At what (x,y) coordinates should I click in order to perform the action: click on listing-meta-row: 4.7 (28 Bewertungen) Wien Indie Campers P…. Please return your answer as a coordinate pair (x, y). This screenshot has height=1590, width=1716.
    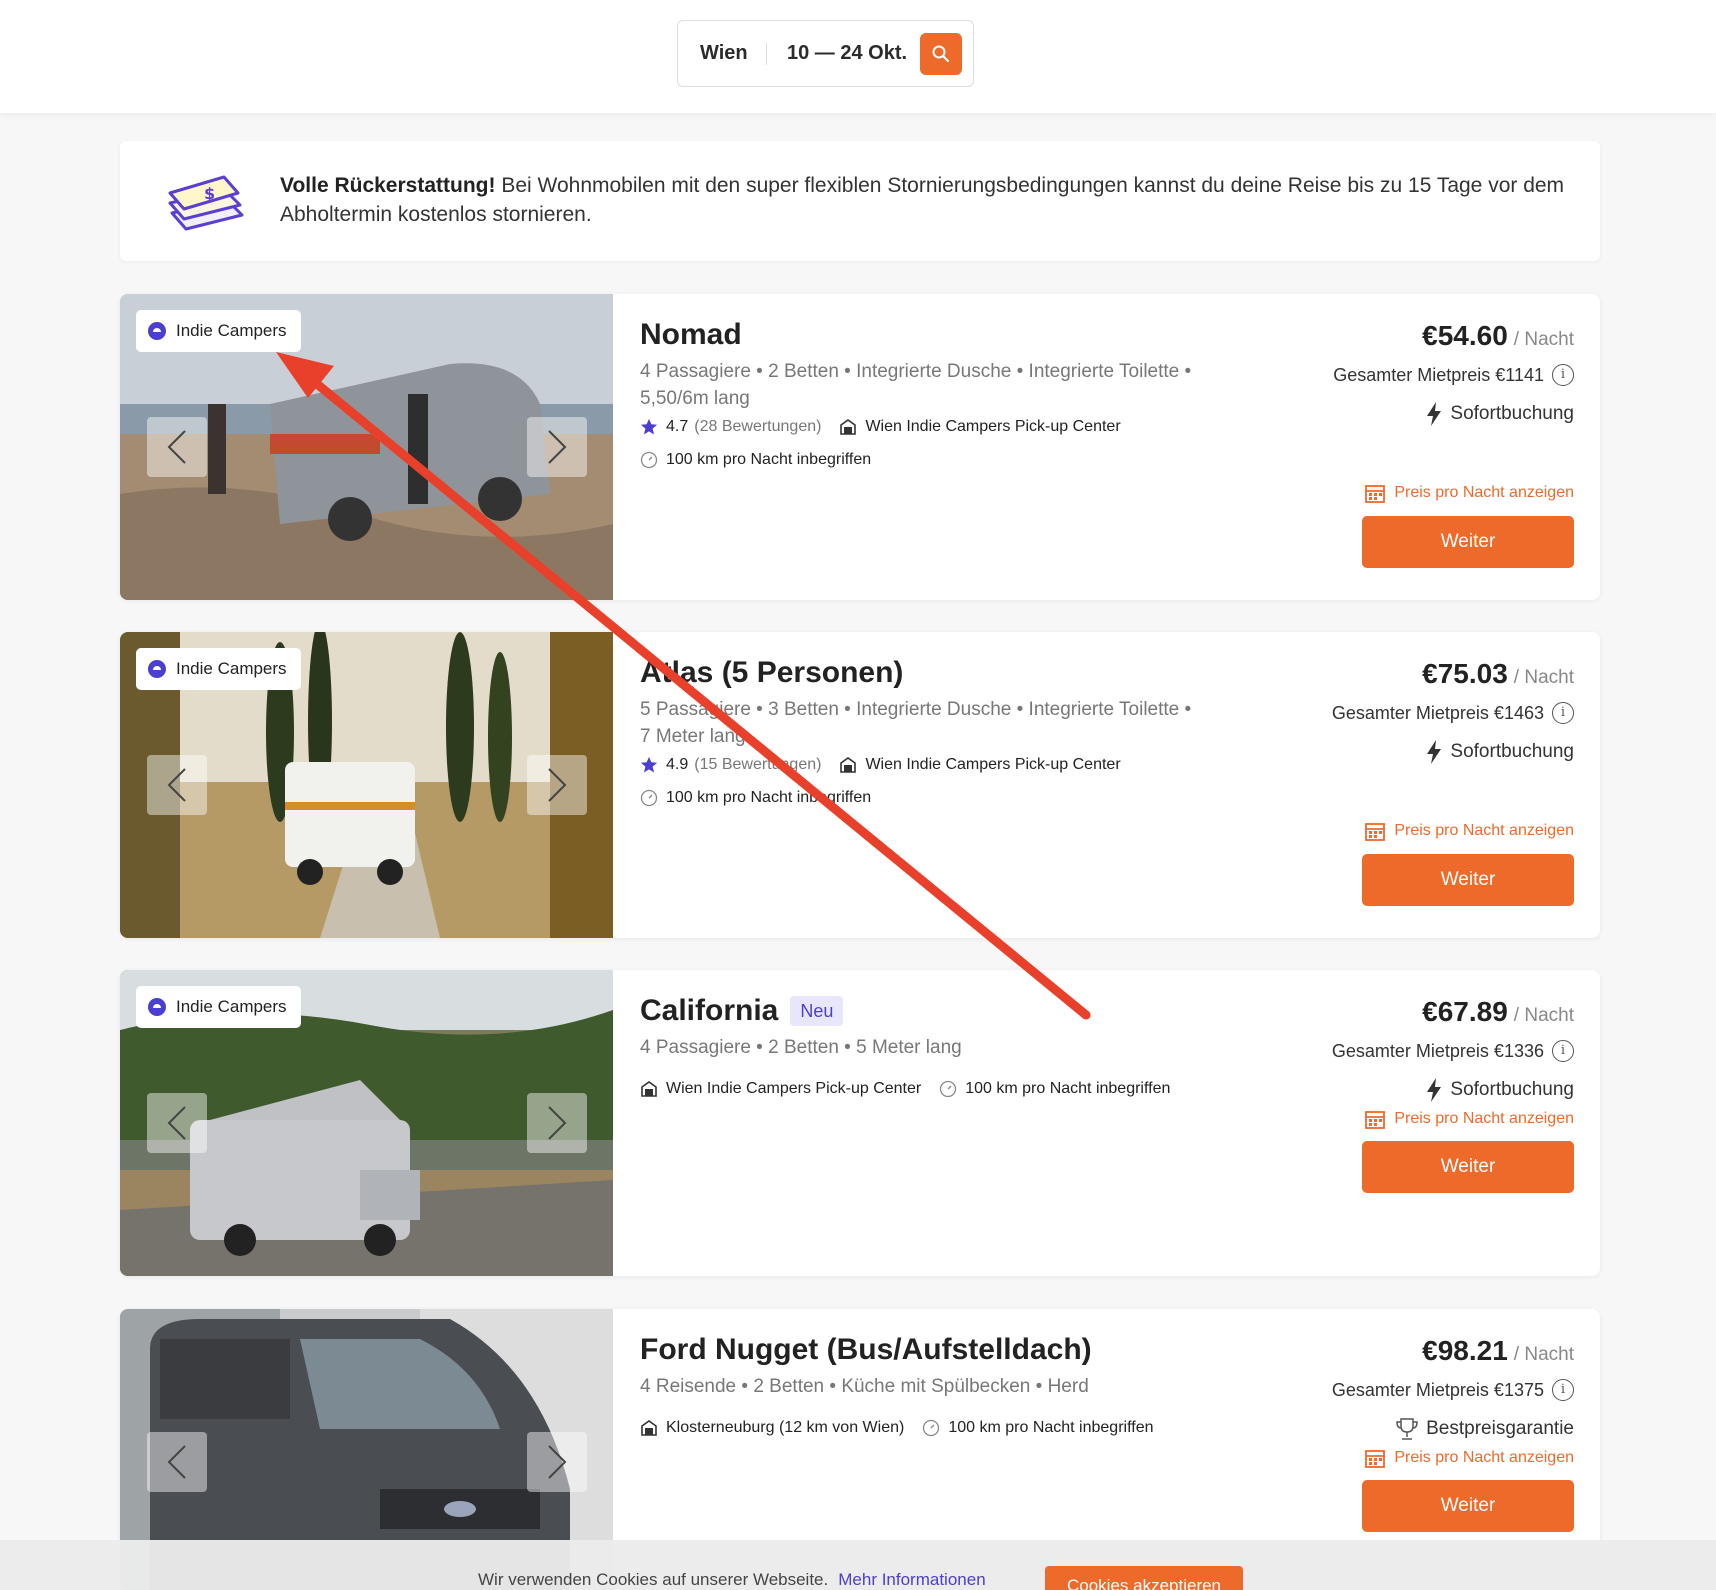
    Looking at the image, I should click on (880, 427).